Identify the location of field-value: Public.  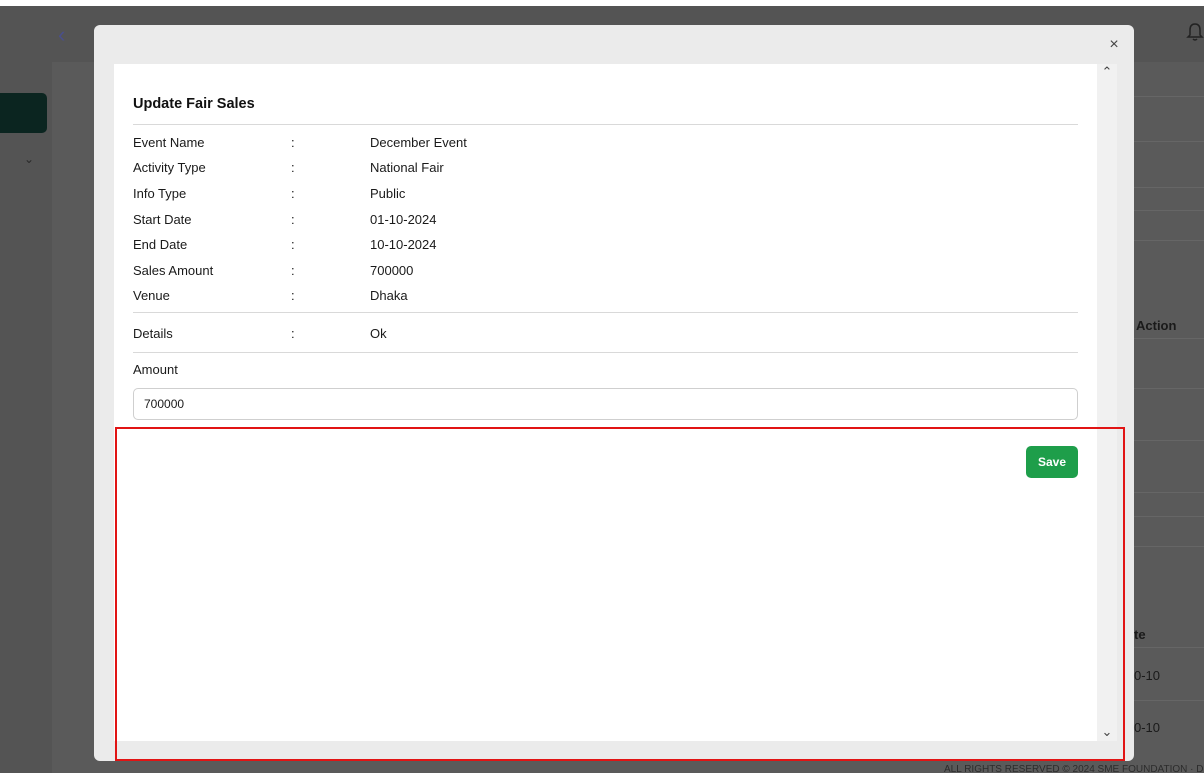
(388, 193).